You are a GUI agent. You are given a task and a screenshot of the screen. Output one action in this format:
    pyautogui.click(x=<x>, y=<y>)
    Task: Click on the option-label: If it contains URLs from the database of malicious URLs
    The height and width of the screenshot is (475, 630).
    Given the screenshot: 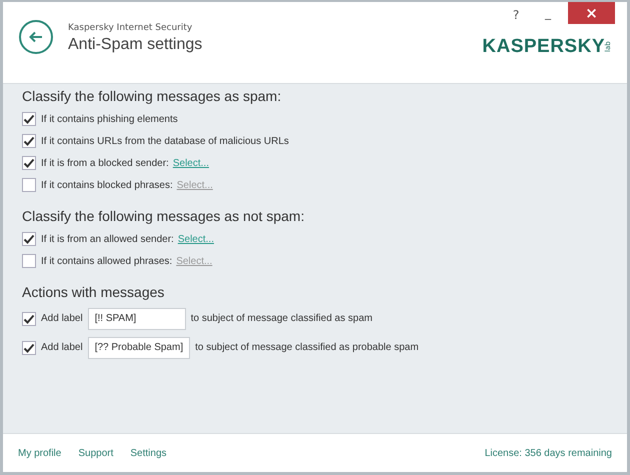 What is the action you would take?
    pyautogui.click(x=165, y=141)
    